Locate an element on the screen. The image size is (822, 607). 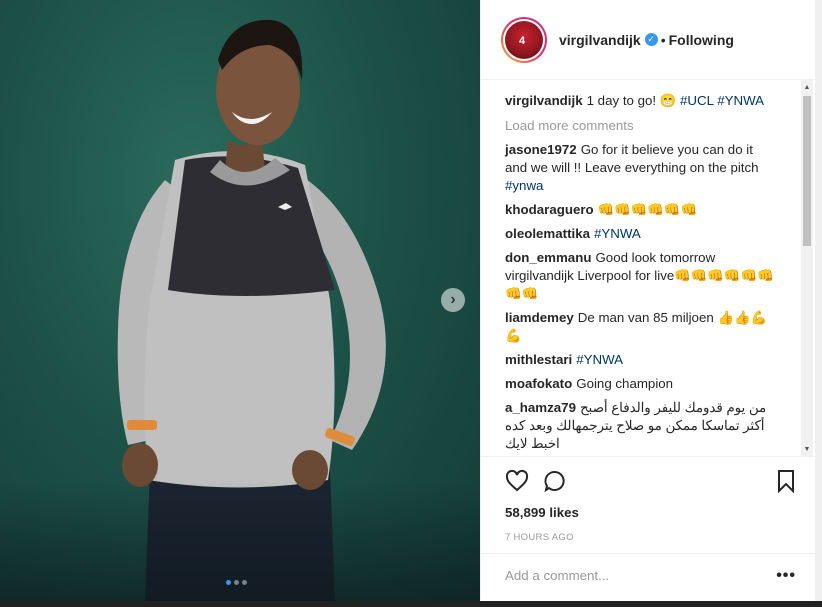
page-gutter is located at coordinates (818, 300).